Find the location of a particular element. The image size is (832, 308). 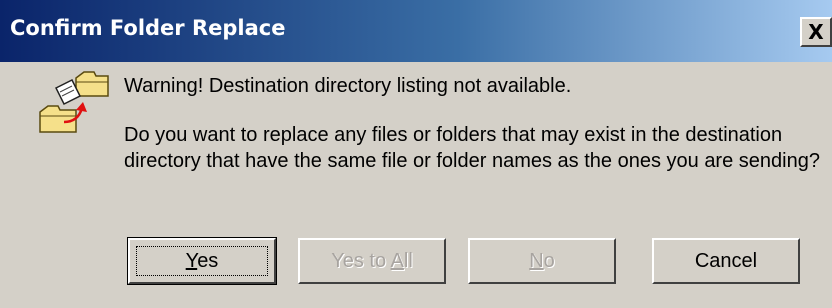

yes-label: Yes is located at coordinates (202, 260).